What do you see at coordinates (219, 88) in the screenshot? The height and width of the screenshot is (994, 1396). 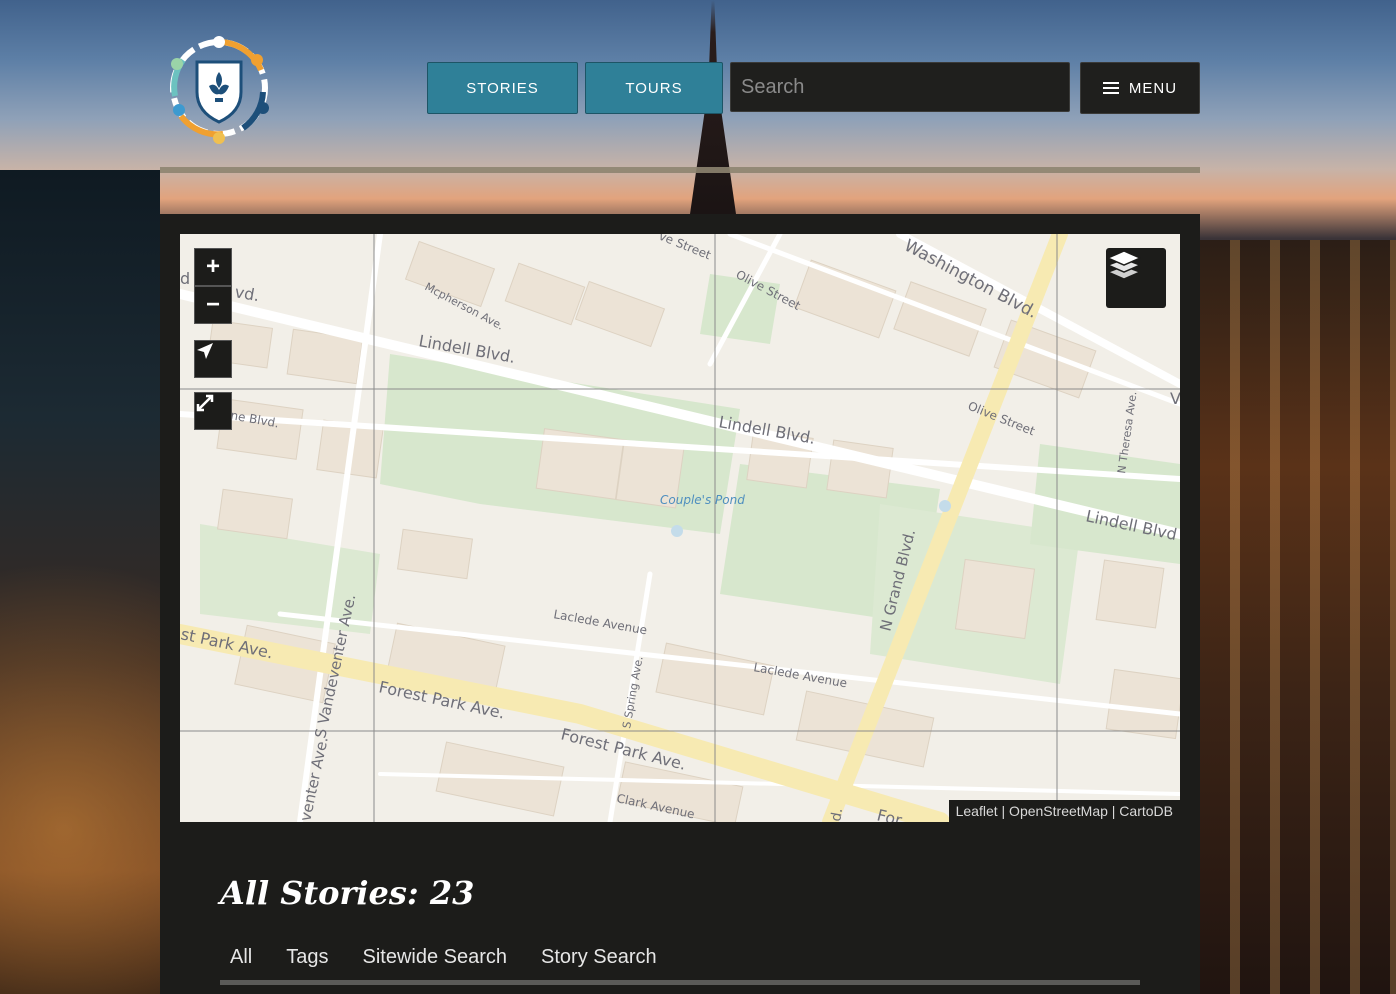 I see `site-logo` at bounding box center [219, 88].